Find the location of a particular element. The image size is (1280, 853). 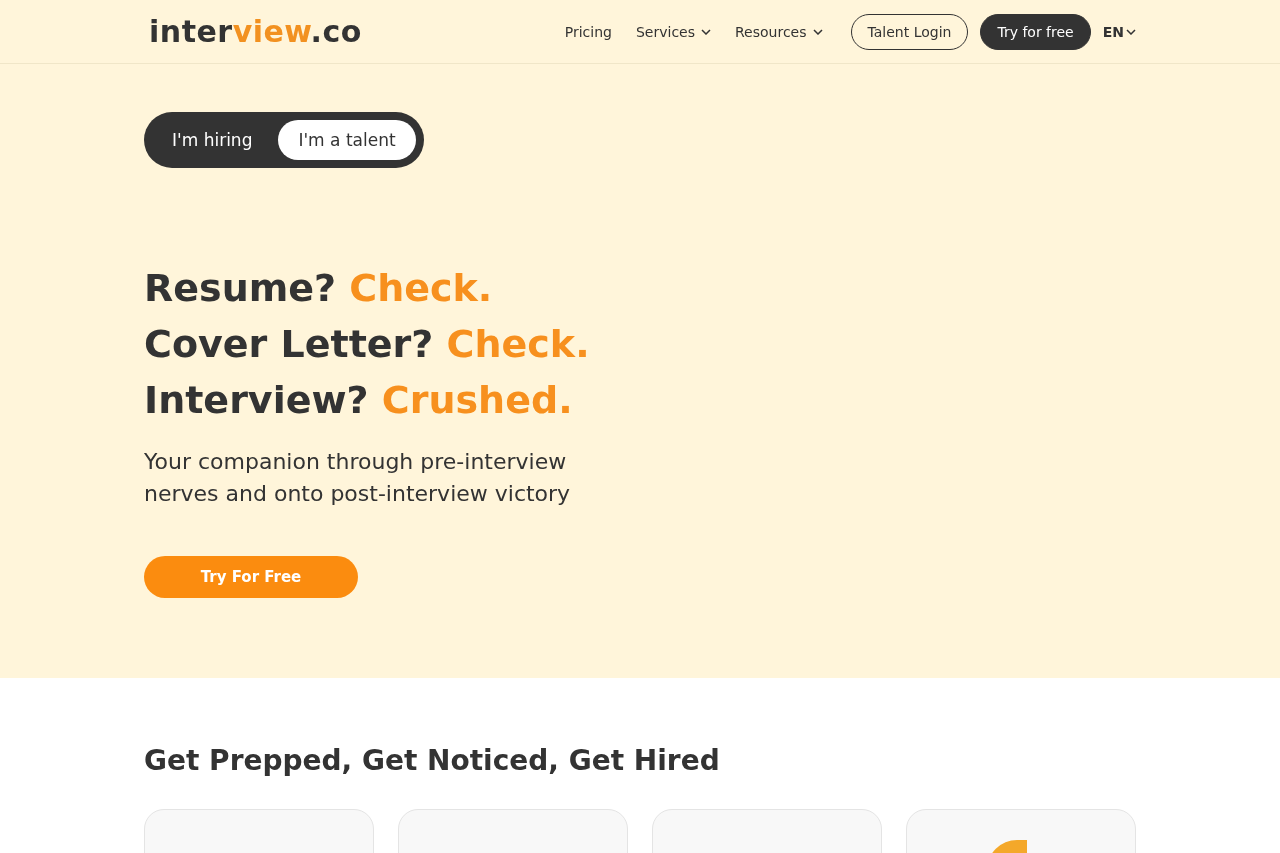

logo: interview.co is located at coordinates (255, 31).